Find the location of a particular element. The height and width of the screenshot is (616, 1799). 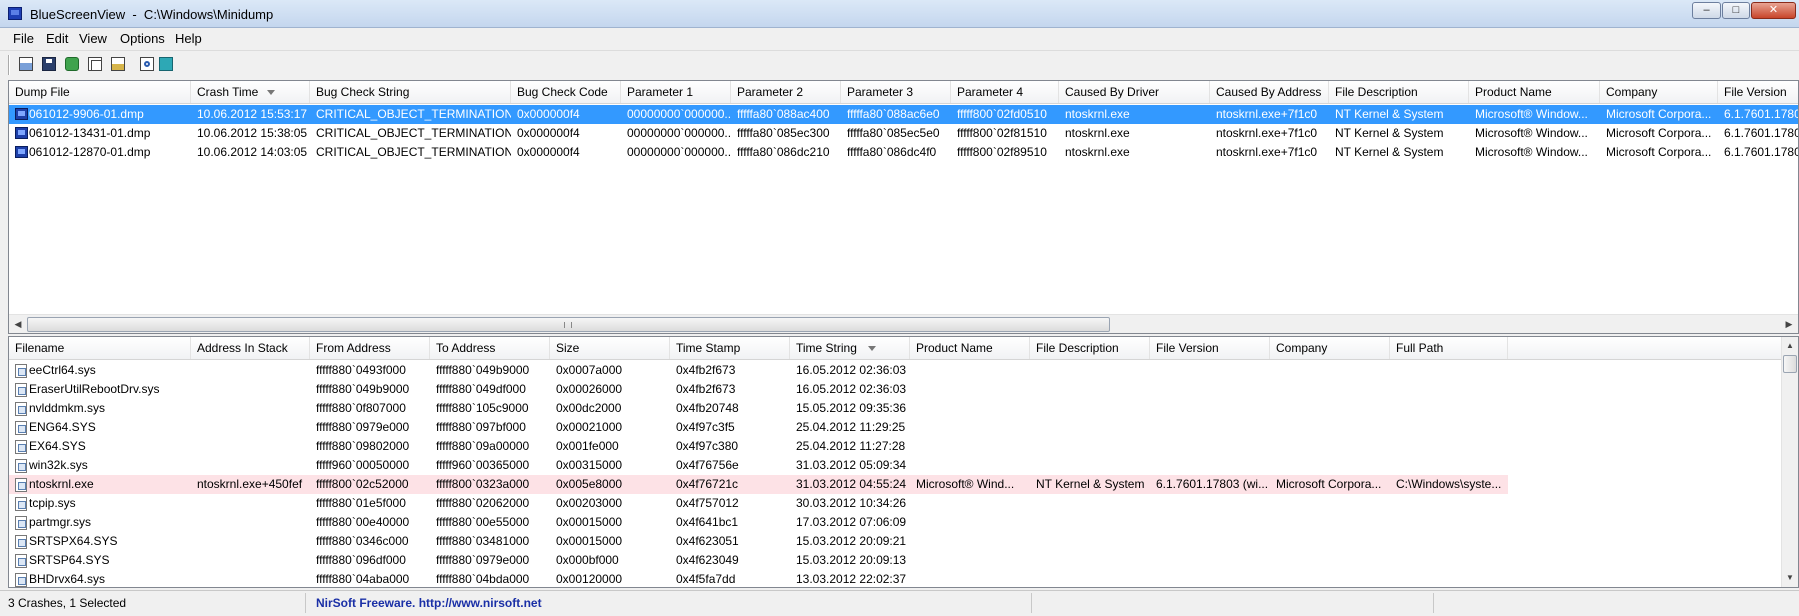

col-bug-check-string: Bug Check String is located at coordinates (410, 92).